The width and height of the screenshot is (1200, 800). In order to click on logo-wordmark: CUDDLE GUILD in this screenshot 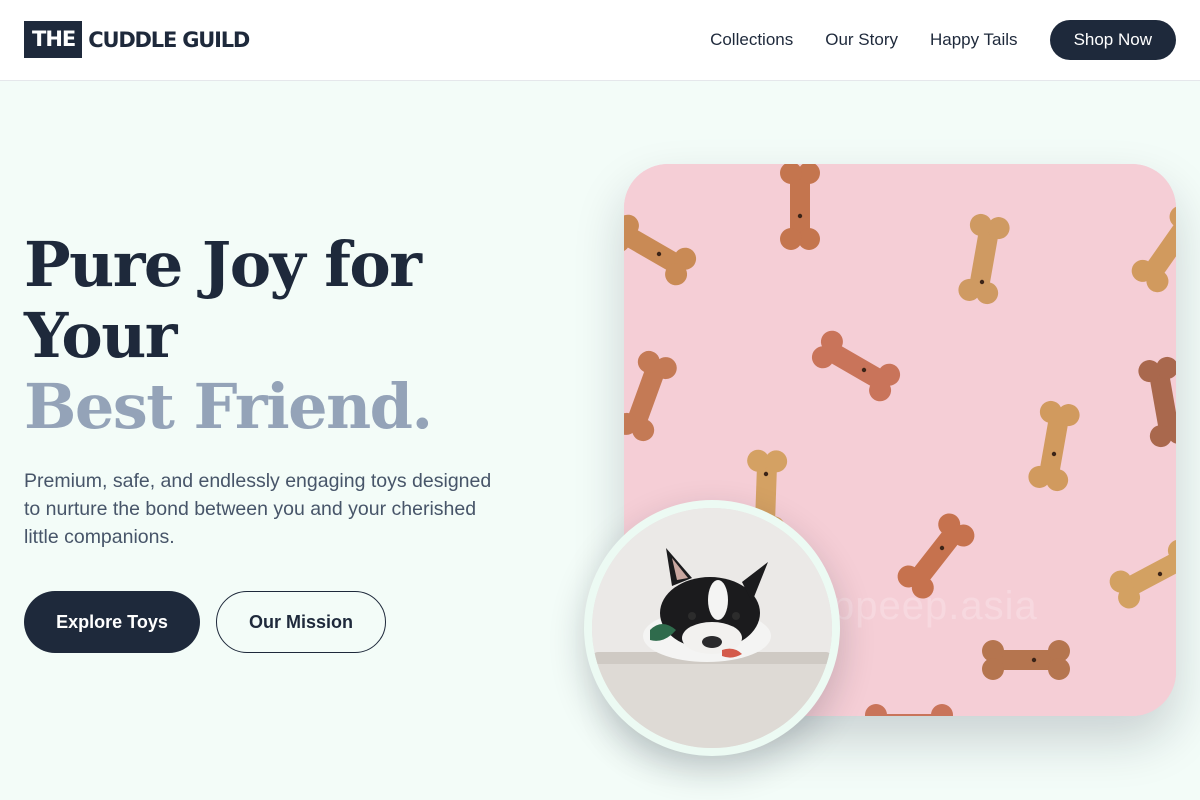, I will do `click(169, 39)`.